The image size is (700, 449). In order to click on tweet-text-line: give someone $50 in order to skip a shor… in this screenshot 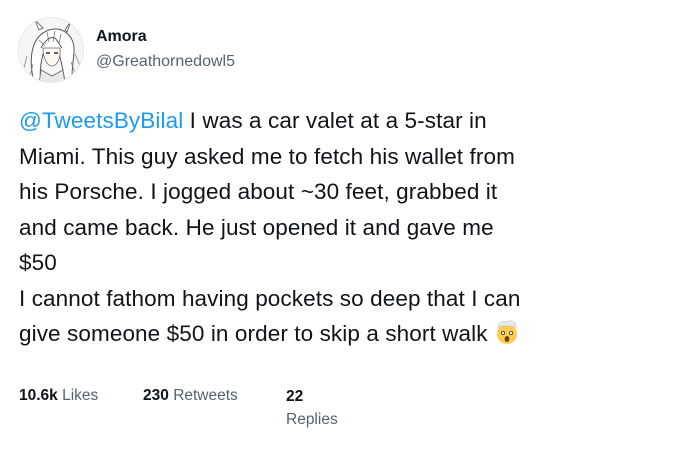, I will do `click(351, 336)`.